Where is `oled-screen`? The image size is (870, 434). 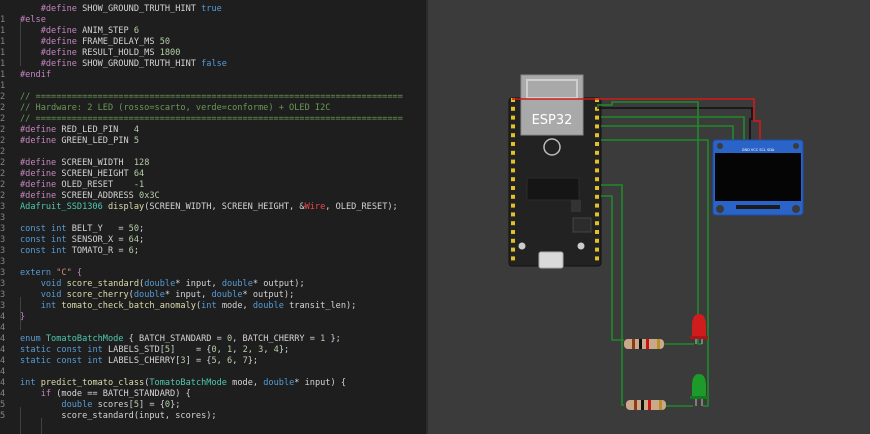 oled-screen is located at coordinates (758, 177).